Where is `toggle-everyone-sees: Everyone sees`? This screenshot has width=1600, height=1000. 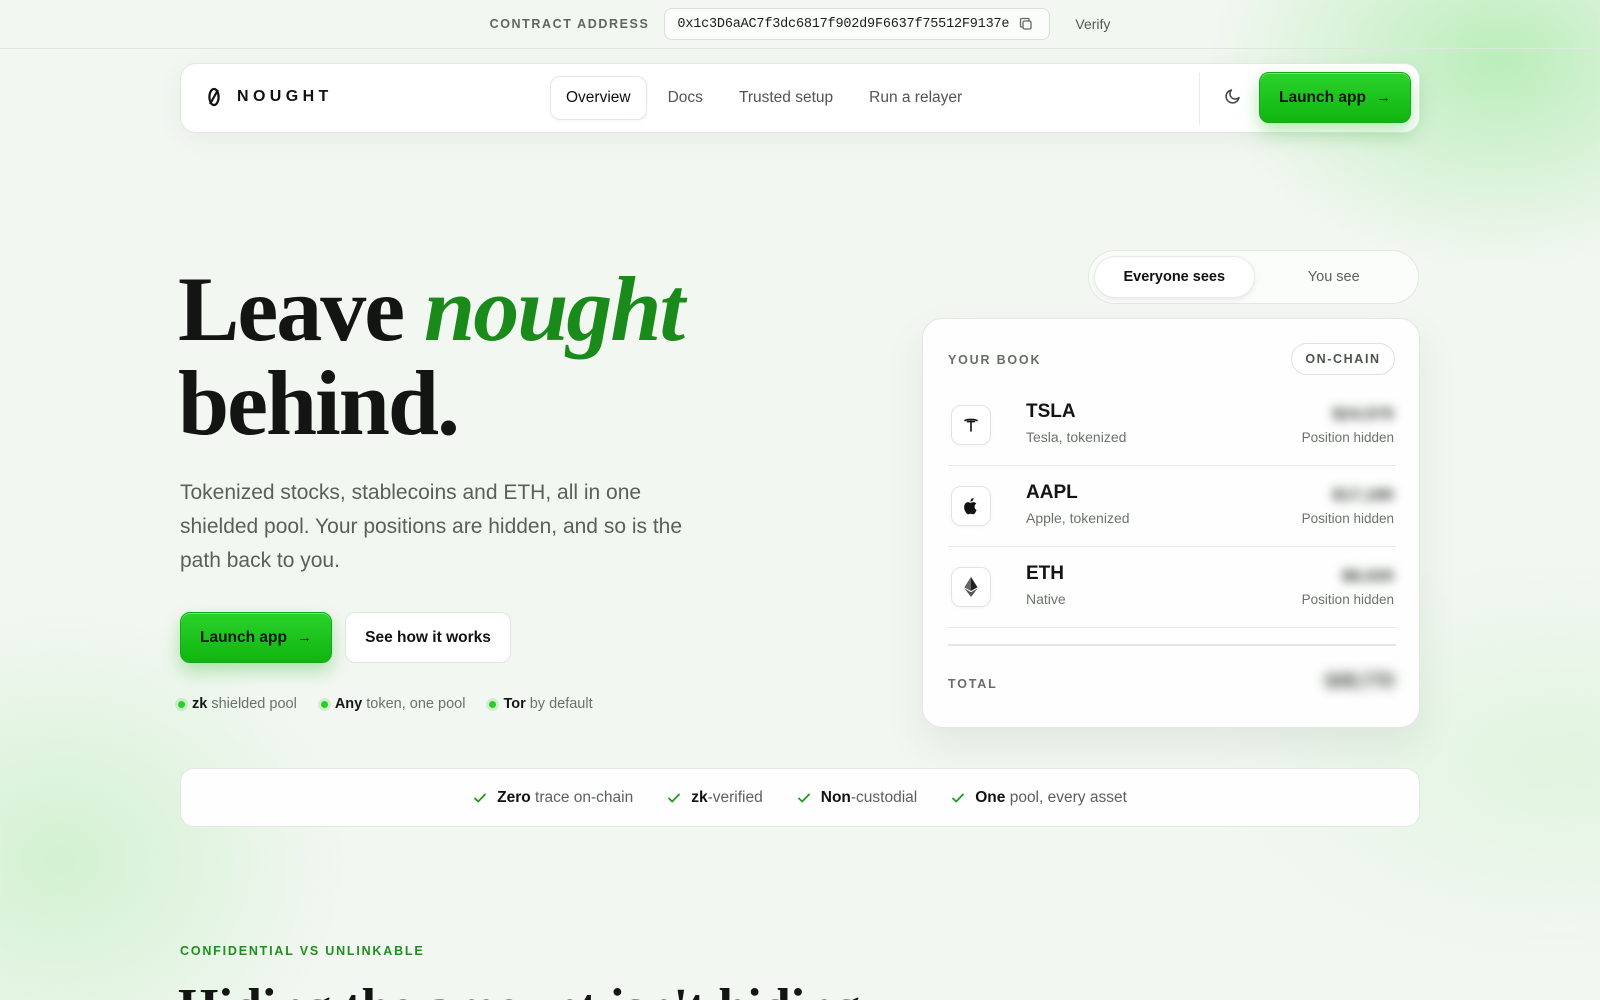 toggle-everyone-sees: Everyone sees is located at coordinates (1174, 277).